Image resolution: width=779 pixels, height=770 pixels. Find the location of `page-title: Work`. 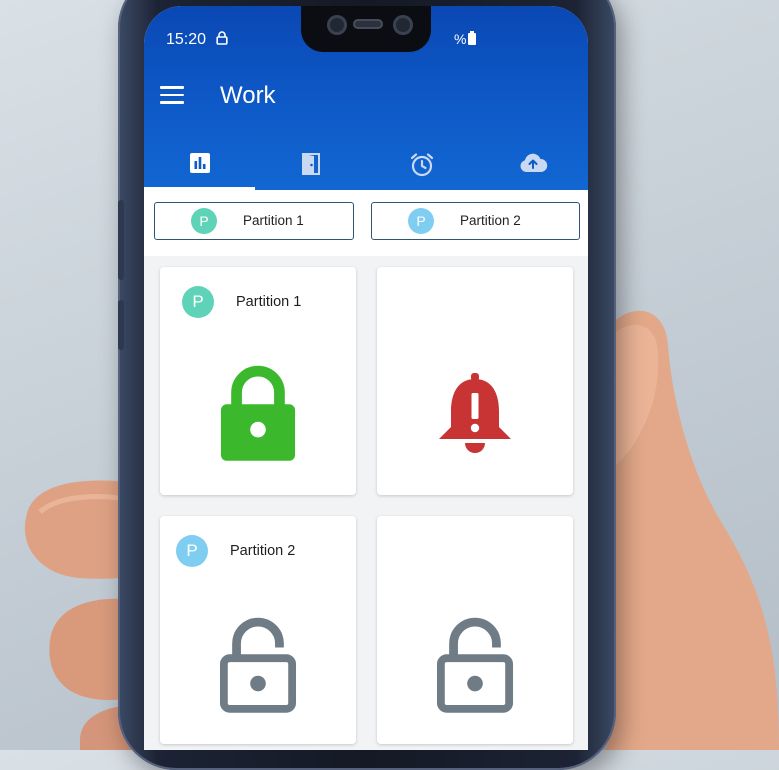

page-title: Work is located at coordinates (248, 95).